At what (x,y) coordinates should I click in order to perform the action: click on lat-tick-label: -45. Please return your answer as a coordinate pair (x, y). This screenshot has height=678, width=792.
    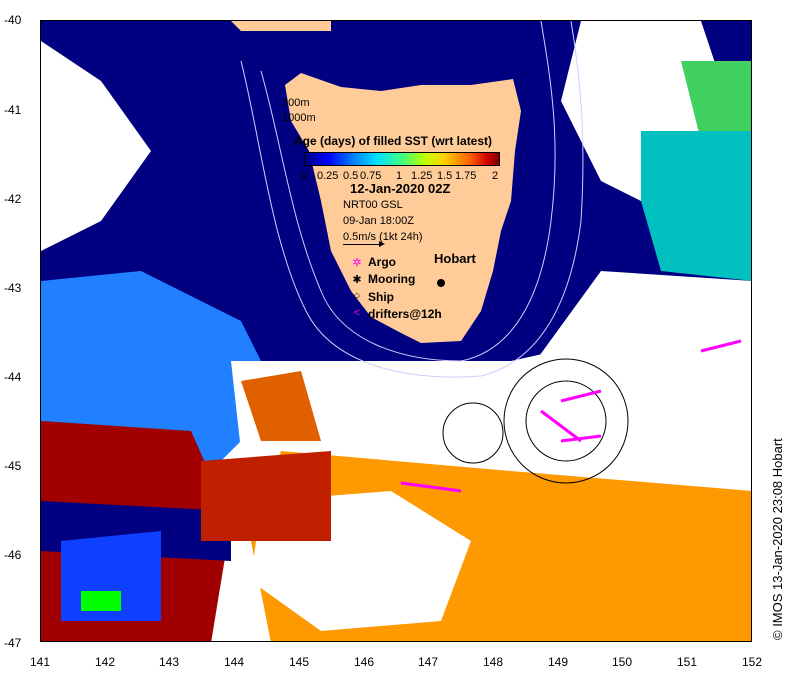
    Looking at the image, I should click on (13, 466).